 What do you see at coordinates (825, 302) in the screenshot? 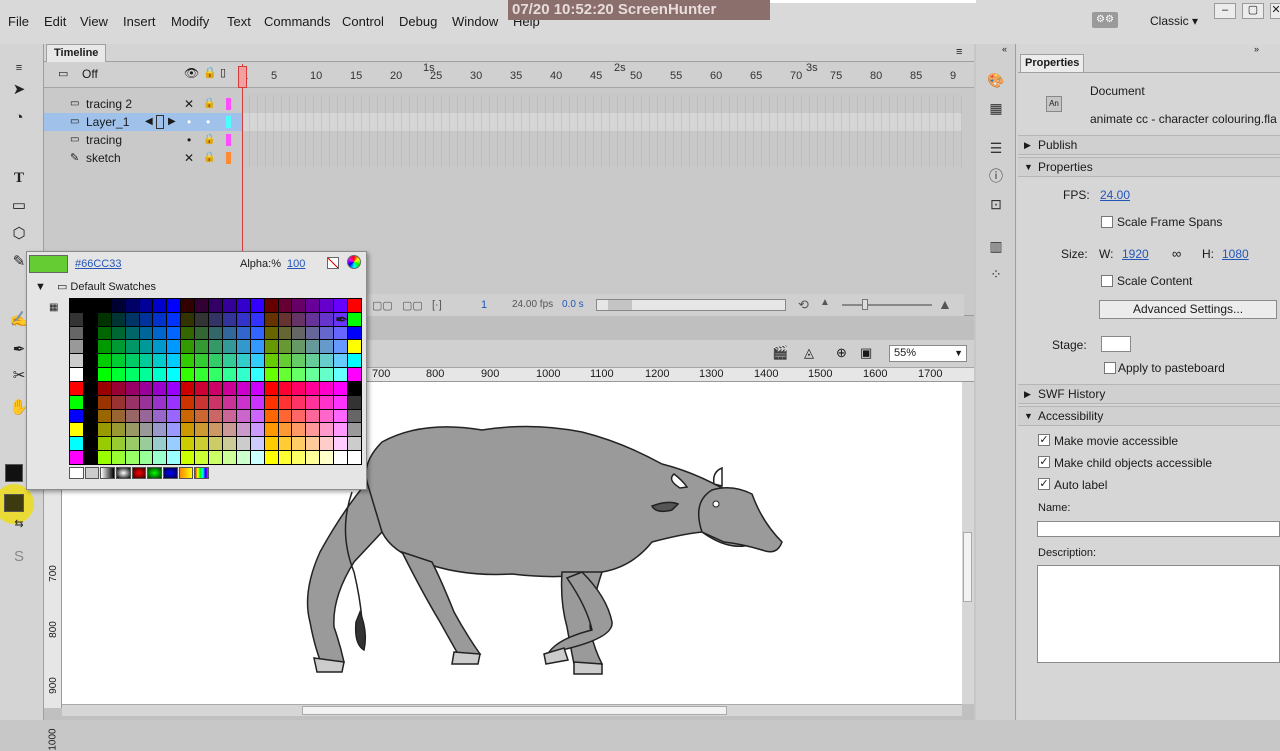
I see `small-mountain-icon: ▲` at bounding box center [825, 302].